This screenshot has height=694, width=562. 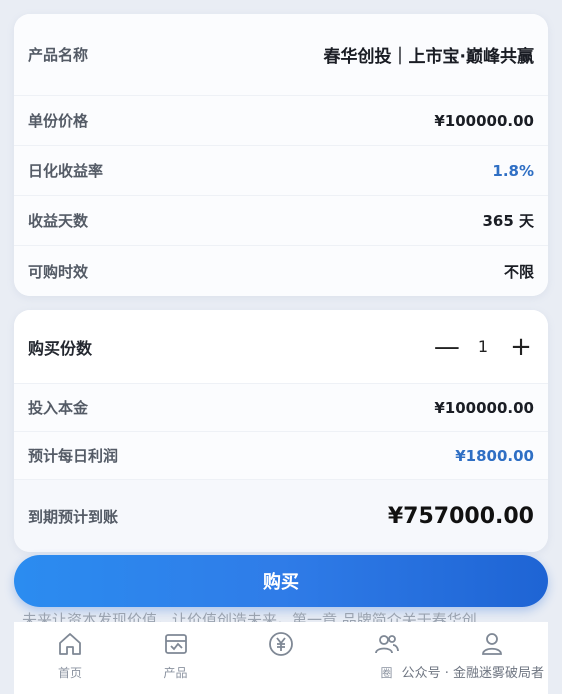 I want to click on tab-community-label: 圈, so click(x=386, y=673).